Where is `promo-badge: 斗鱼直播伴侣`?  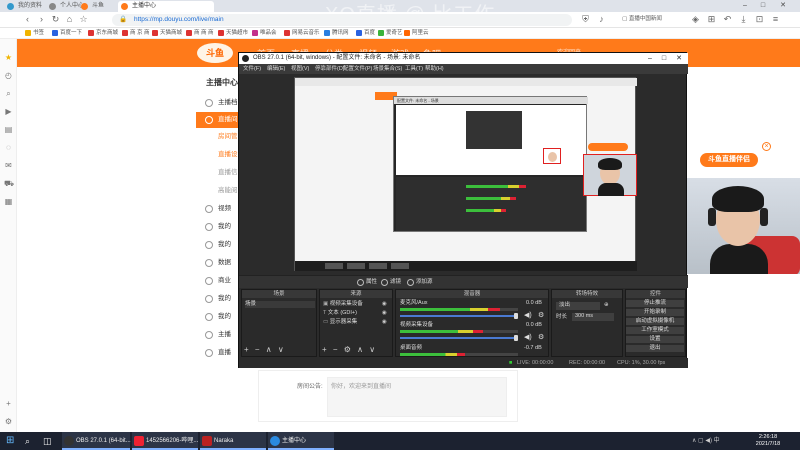
promo-badge: 斗鱼直播伴侣 is located at coordinates (729, 160).